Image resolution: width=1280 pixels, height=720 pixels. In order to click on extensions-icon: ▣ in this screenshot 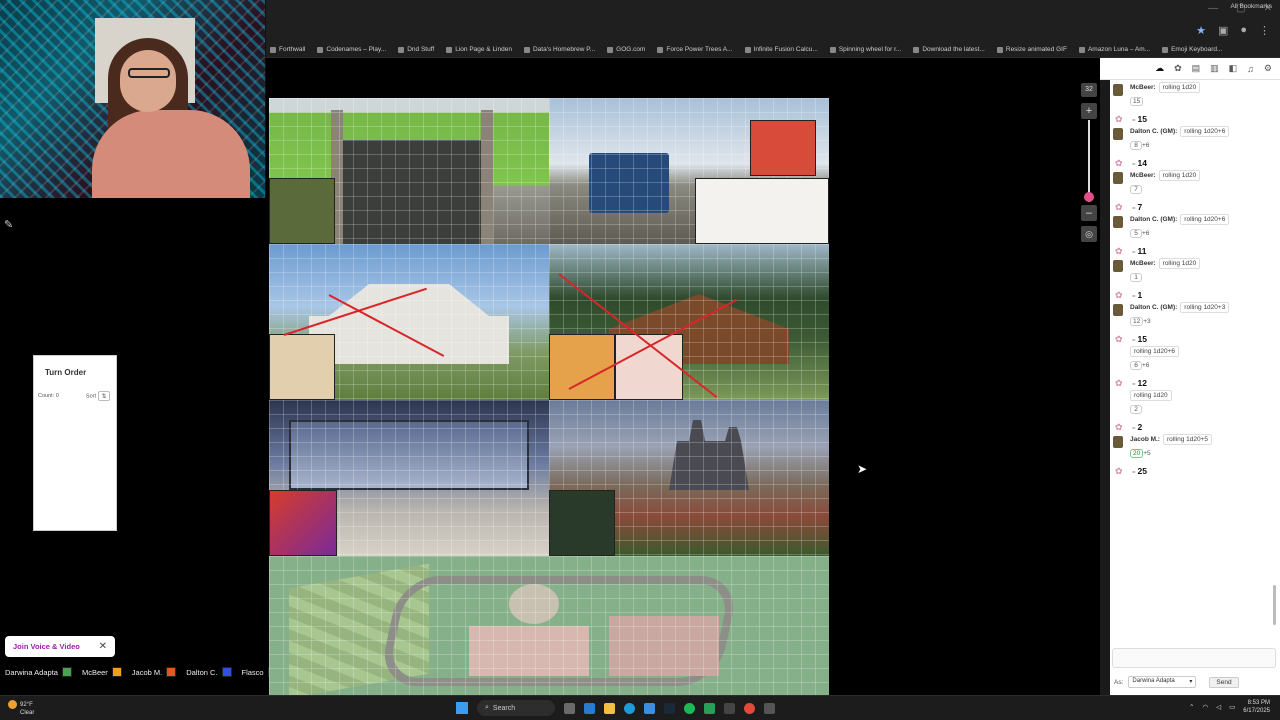, I will do `click(1223, 30)`.